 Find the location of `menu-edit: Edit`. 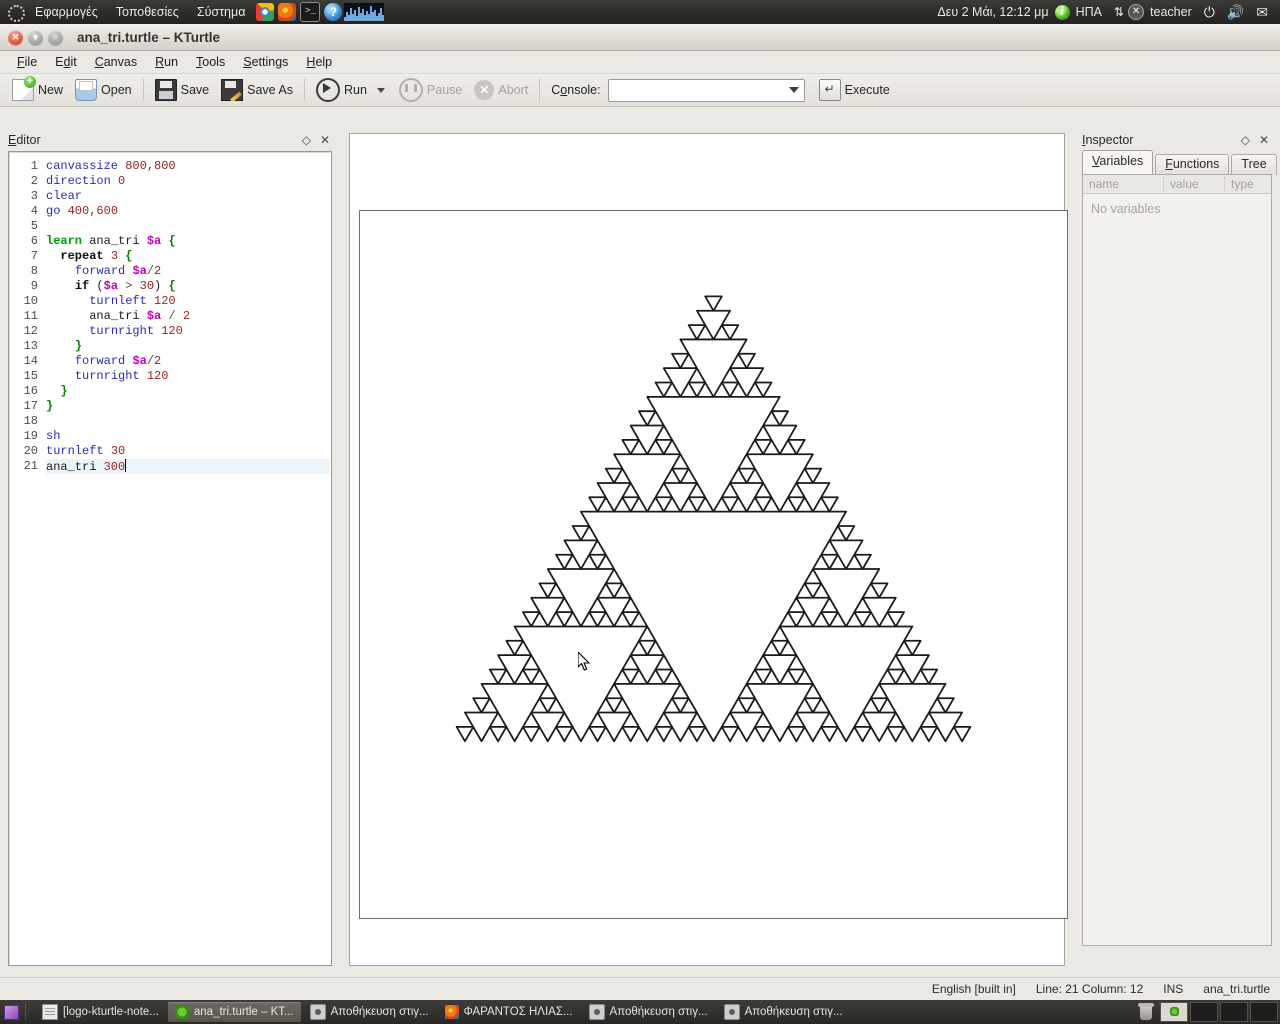

menu-edit: Edit is located at coordinates (66, 62).